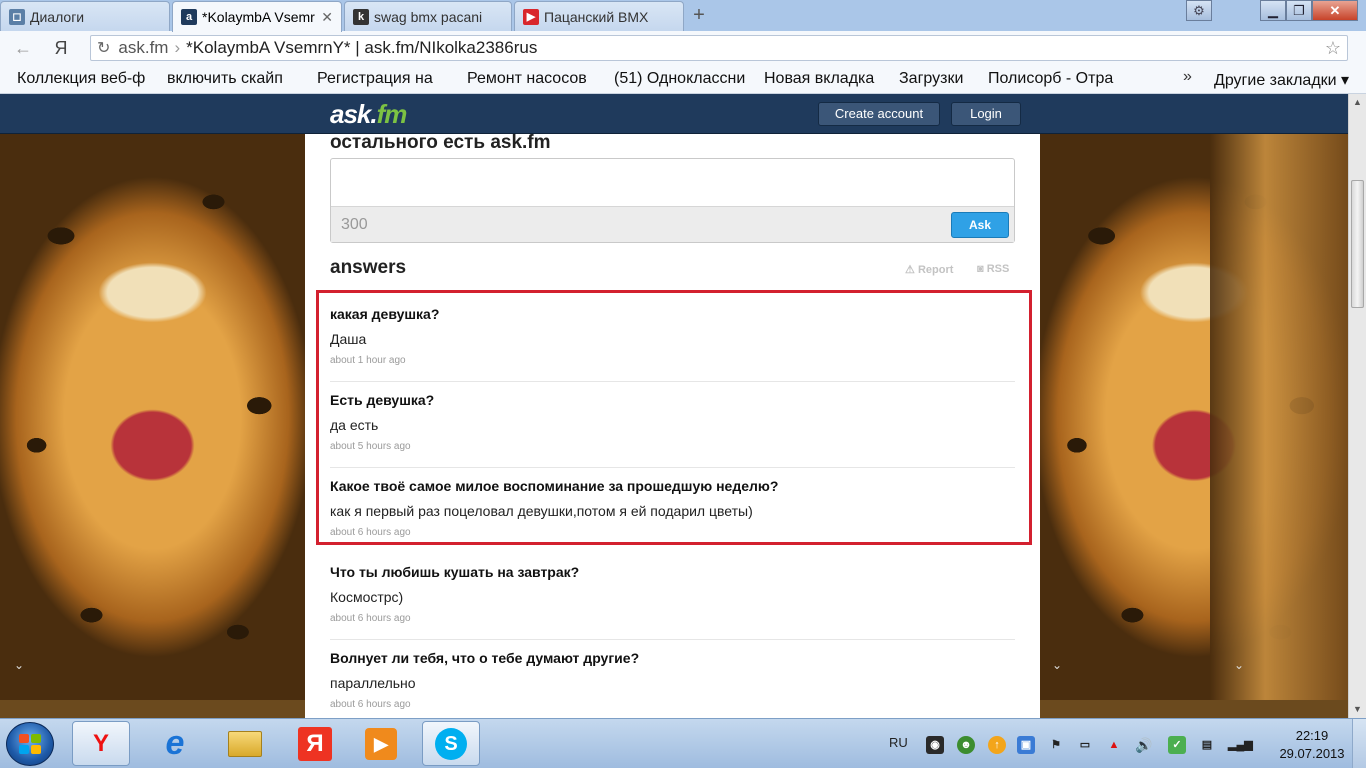  What do you see at coordinates (354, 114) in the screenshot?
I see `logo-main: ask.` at bounding box center [354, 114].